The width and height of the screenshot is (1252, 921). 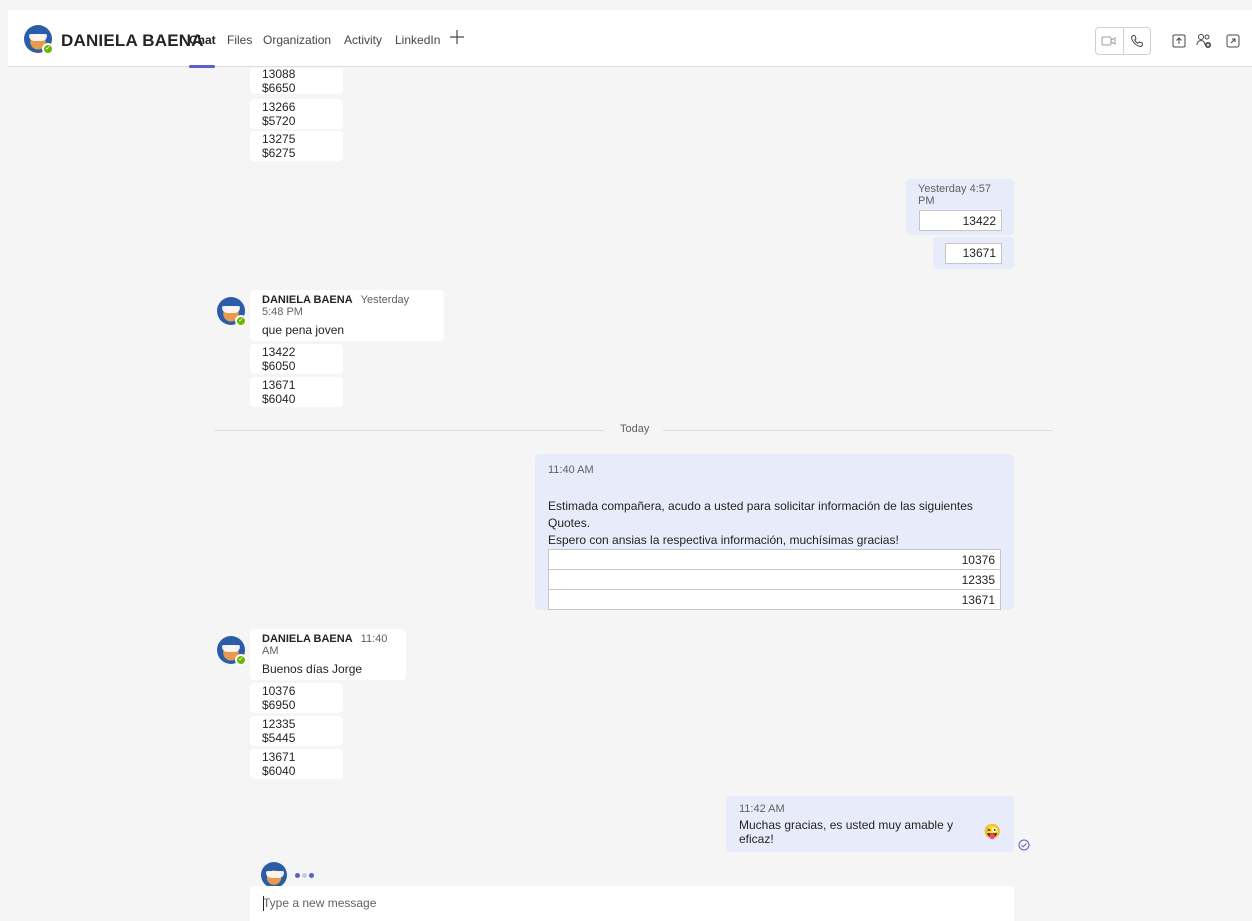 I want to click on quote-table: 13671, so click(x=973, y=253).